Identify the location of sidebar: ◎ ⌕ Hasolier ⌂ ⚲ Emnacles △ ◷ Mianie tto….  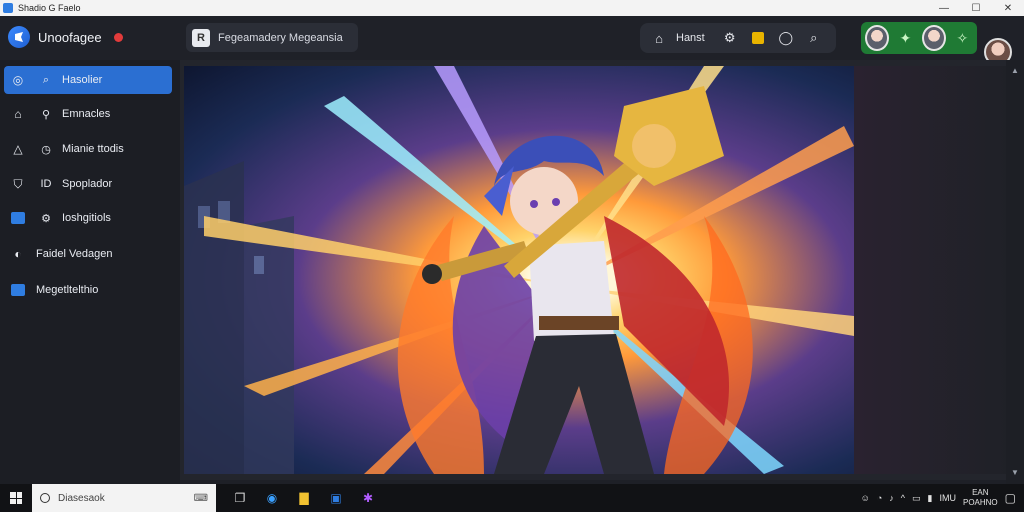
(90, 272).